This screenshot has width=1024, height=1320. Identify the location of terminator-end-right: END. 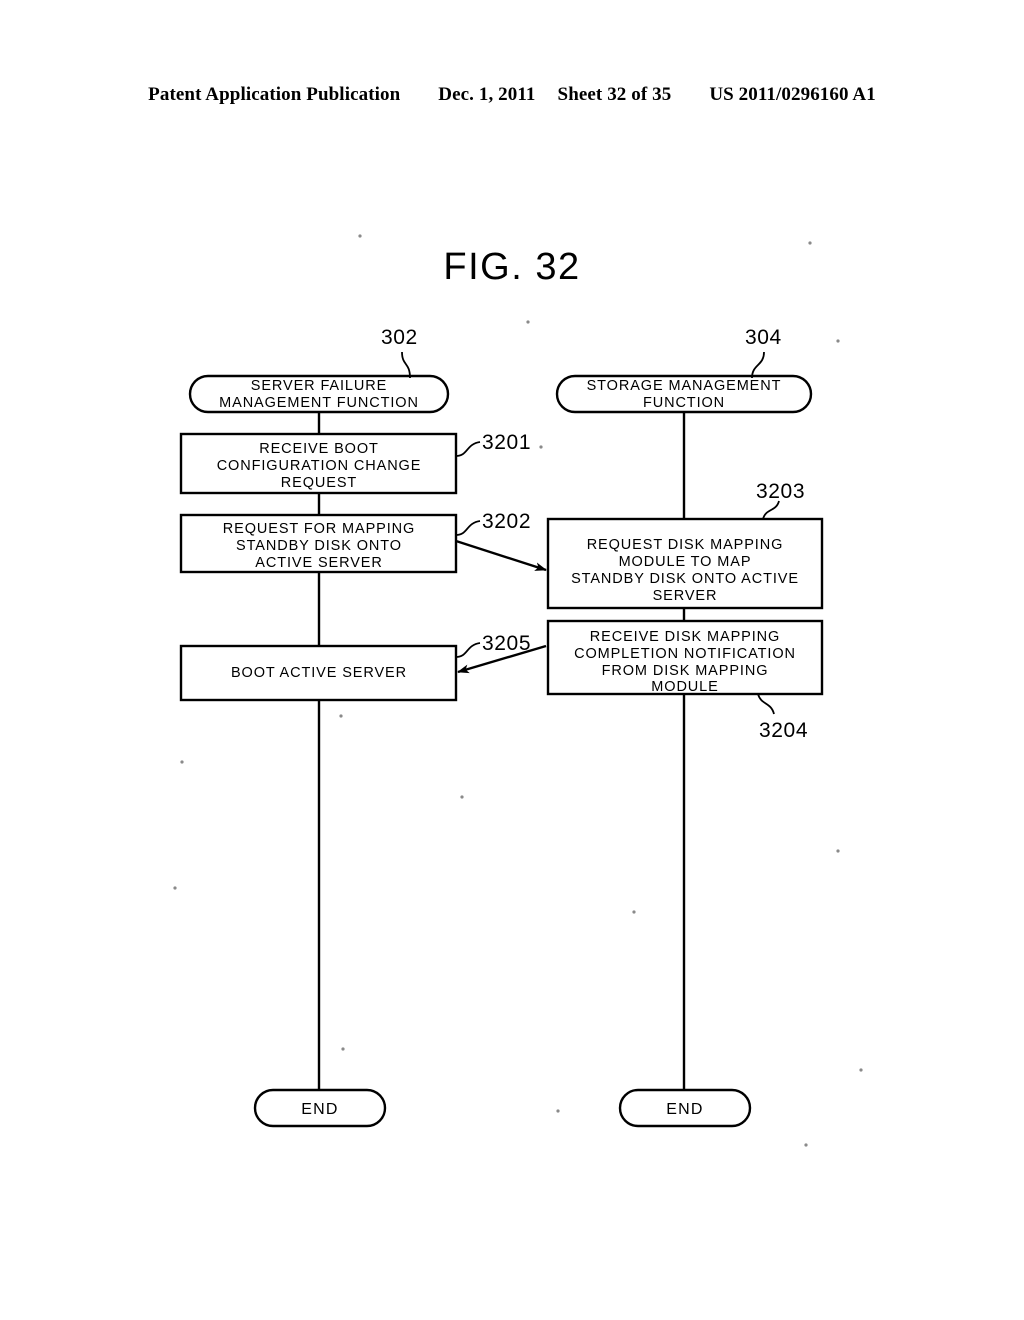
(685, 1108).